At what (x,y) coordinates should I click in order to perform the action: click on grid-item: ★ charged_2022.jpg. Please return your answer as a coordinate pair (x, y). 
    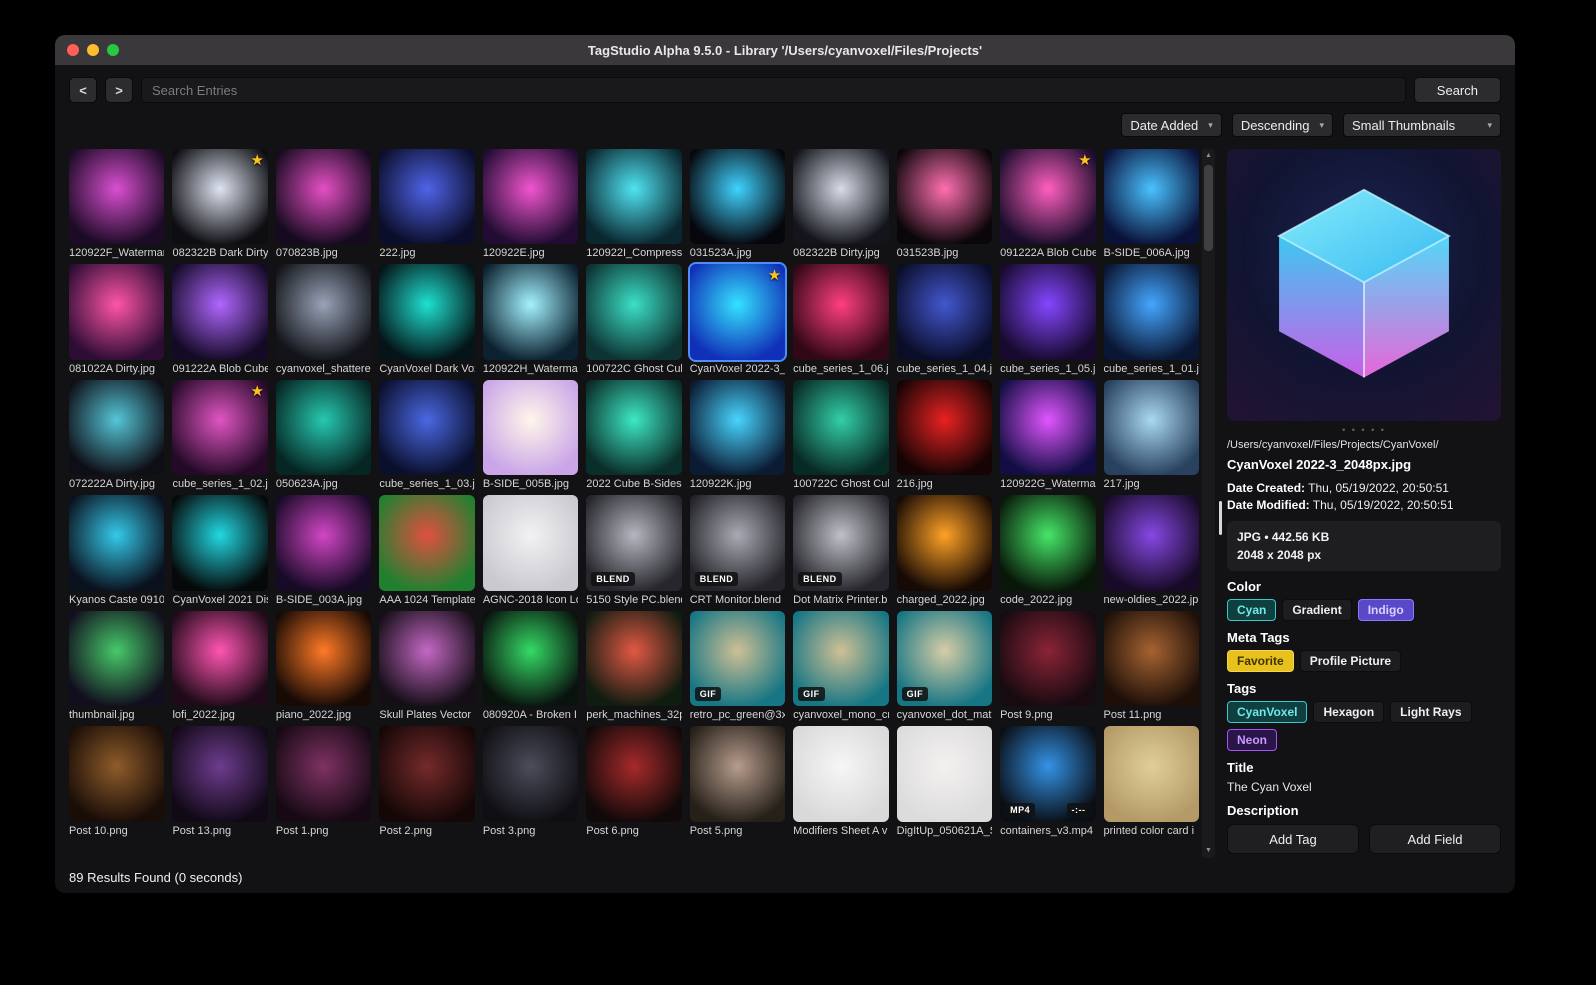
    Looking at the image, I should click on (944, 550).